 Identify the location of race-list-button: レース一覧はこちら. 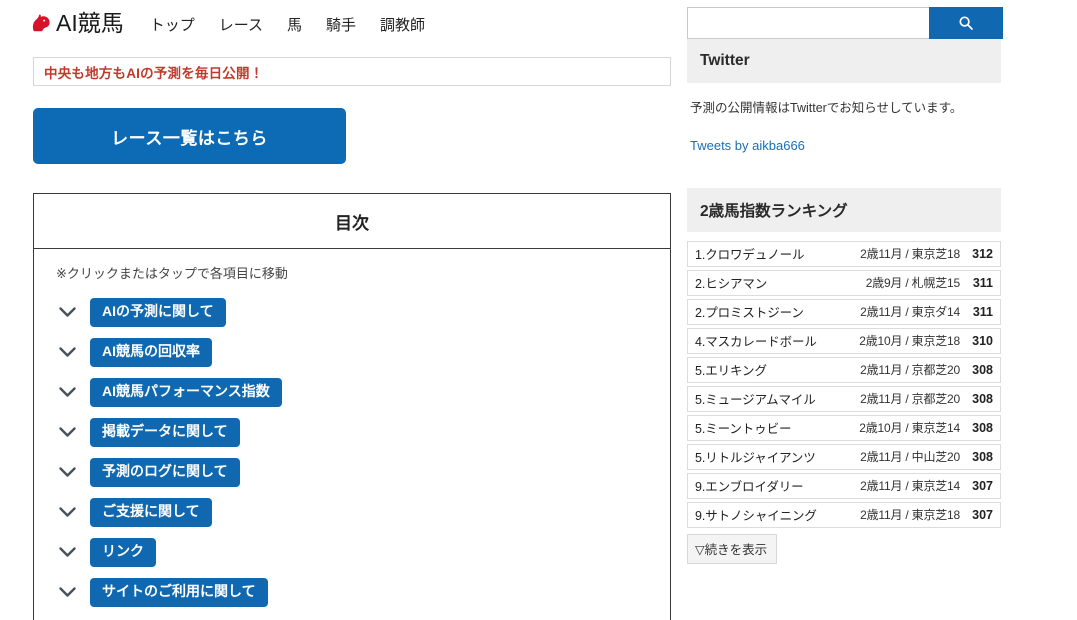
(189, 136).